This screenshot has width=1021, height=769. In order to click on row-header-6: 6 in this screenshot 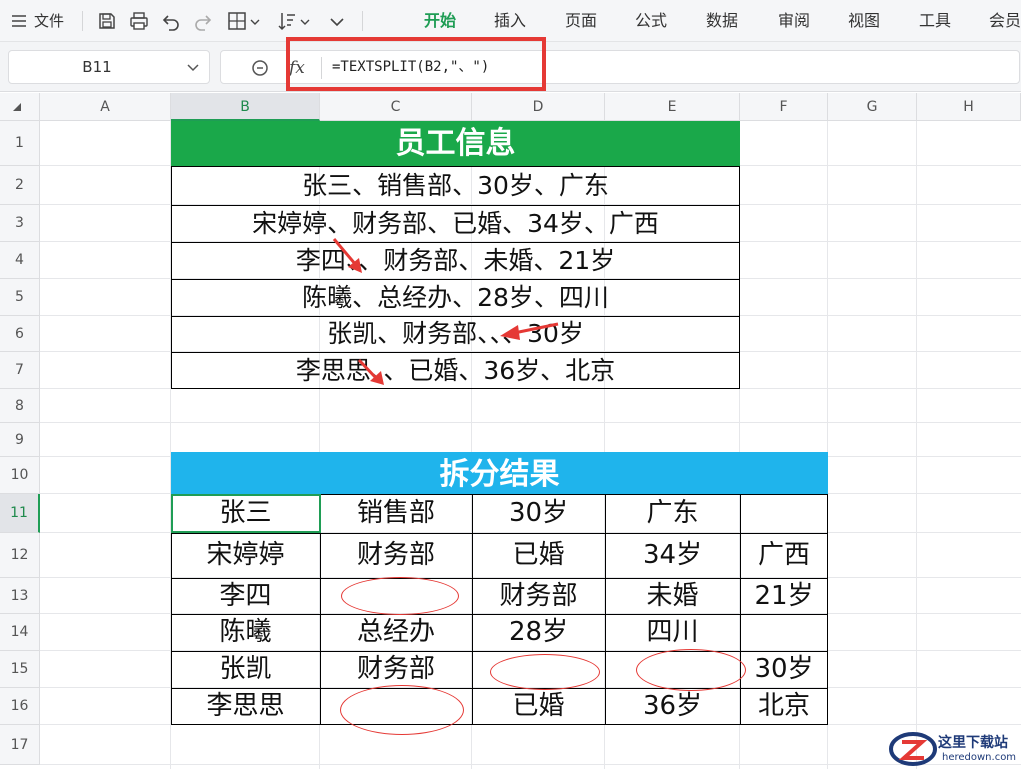, I will do `click(20, 334)`.